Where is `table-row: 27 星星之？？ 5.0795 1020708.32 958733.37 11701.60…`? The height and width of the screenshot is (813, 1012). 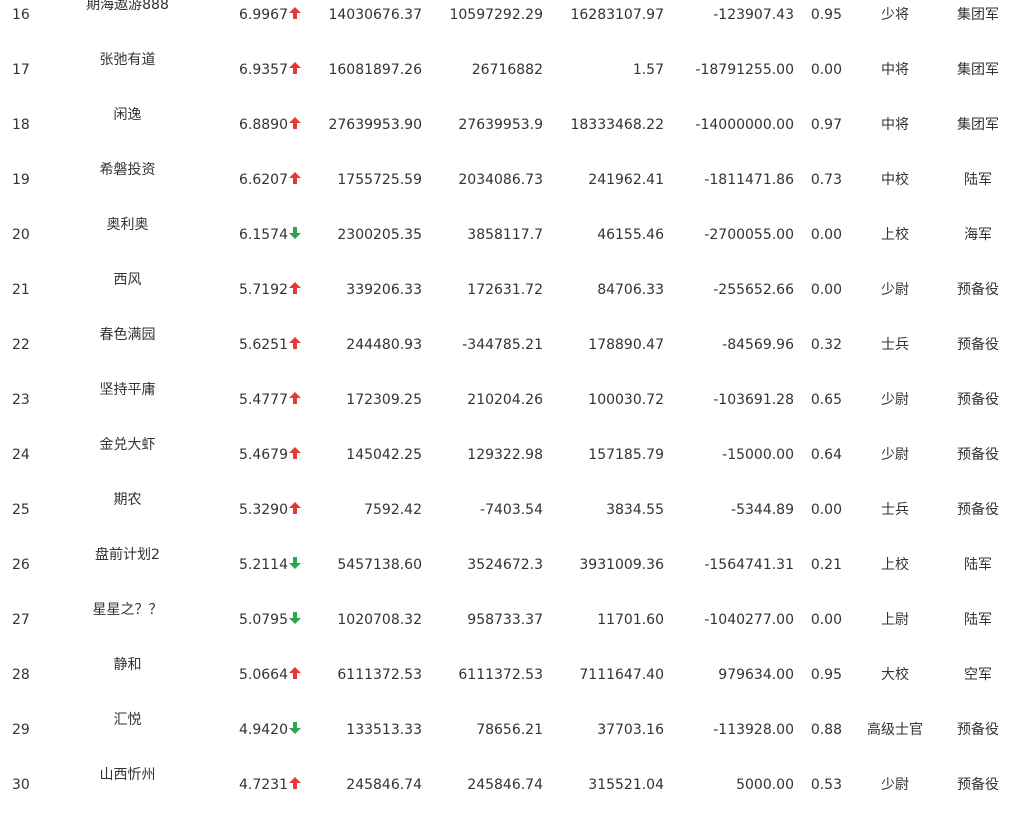
table-row: 27 星星之？？ 5.0795 1020708.32 958733.37 11701.60… is located at coordinates (506, 620).